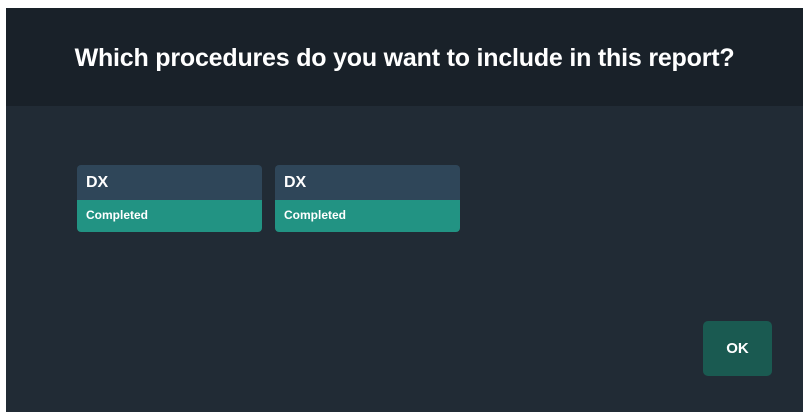 The height and width of the screenshot is (412, 803). What do you see at coordinates (737, 348) in the screenshot?
I see `ok-button: OK` at bounding box center [737, 348].